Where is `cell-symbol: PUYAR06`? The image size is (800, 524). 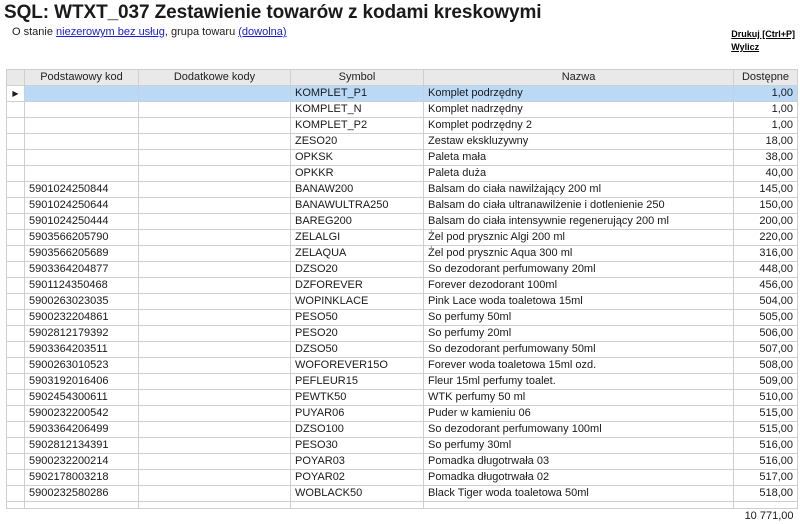 cell-symbol: PUYAR06 is located at coordinates (357, 414).